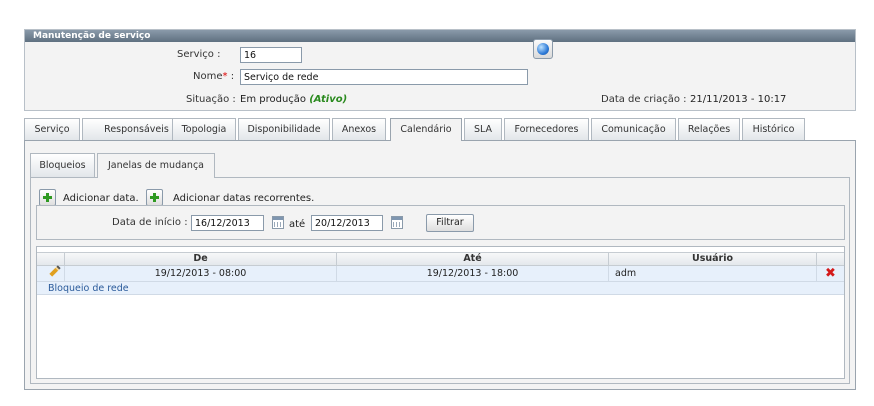 The width and height of the screenshot is (874, 406). I want to click on situacao-text: Em produção, so click(273, 99).